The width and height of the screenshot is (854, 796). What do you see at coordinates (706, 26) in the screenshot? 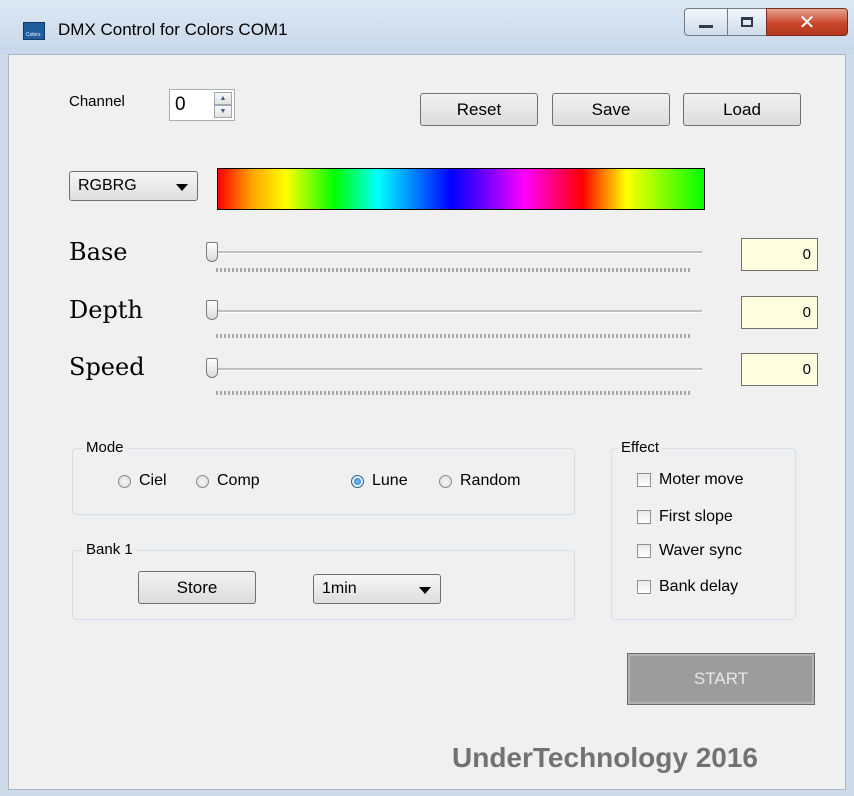
I see `minimize-icon` at bounding box center [706, 26].